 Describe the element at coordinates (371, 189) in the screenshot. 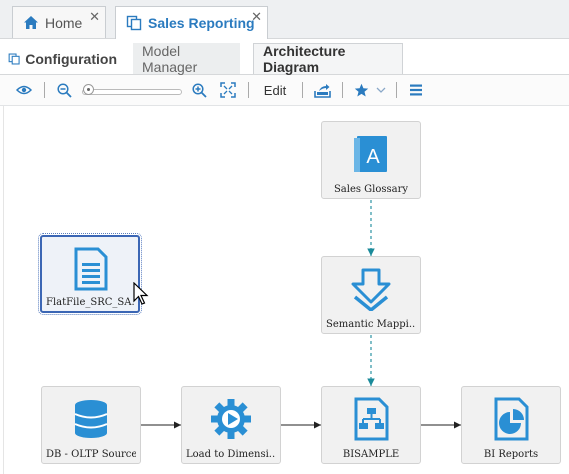

I see `node-label: Sales Glossary` at that location.